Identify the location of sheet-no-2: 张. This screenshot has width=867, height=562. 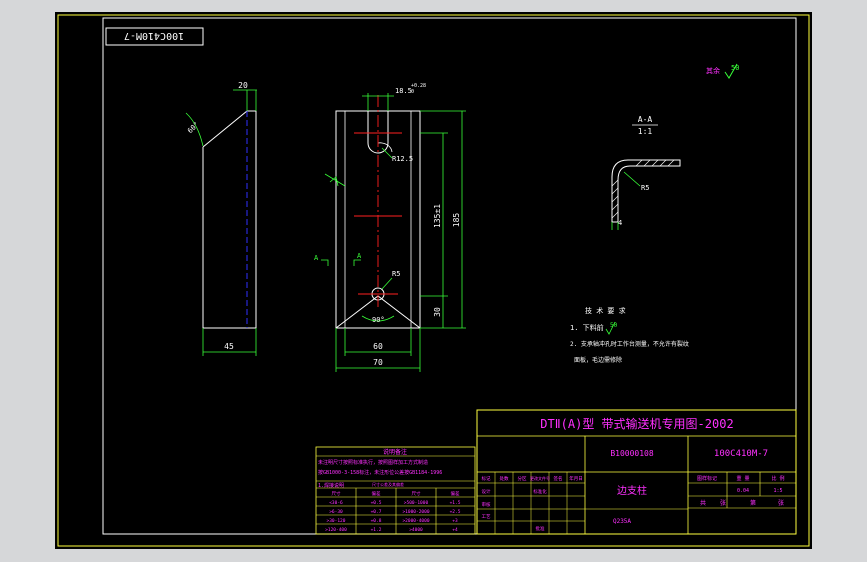
(781, 503).